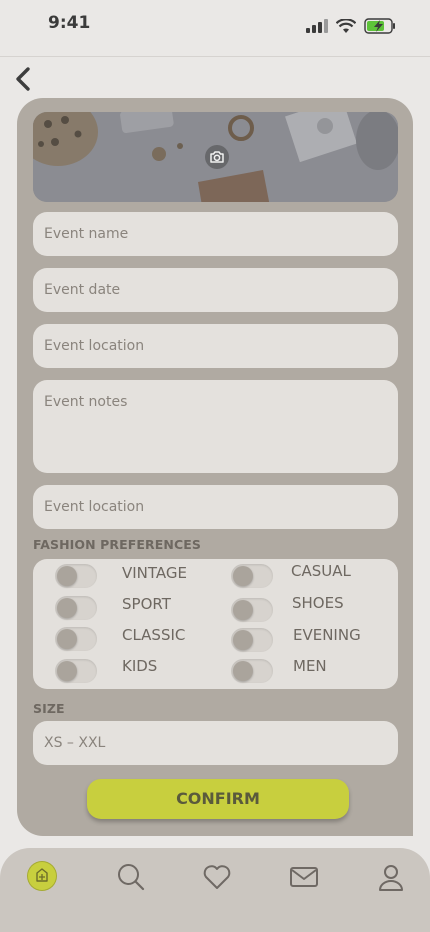  What do you see at coordinates (117, 544) in the screenshot?
I see `fashion-preferences-title: FASHION PREFERENCES` at bounding box center [117, 544].